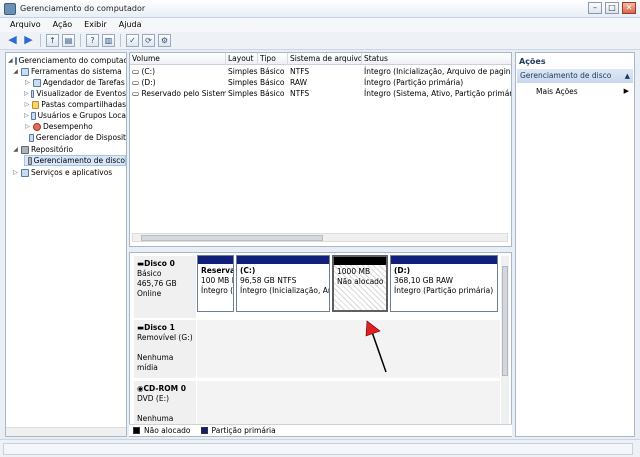 This screenshot has width=640, height=457. Describe the element at coordinates (33, 115) in the screenshot. I see `users-icon` at that location.